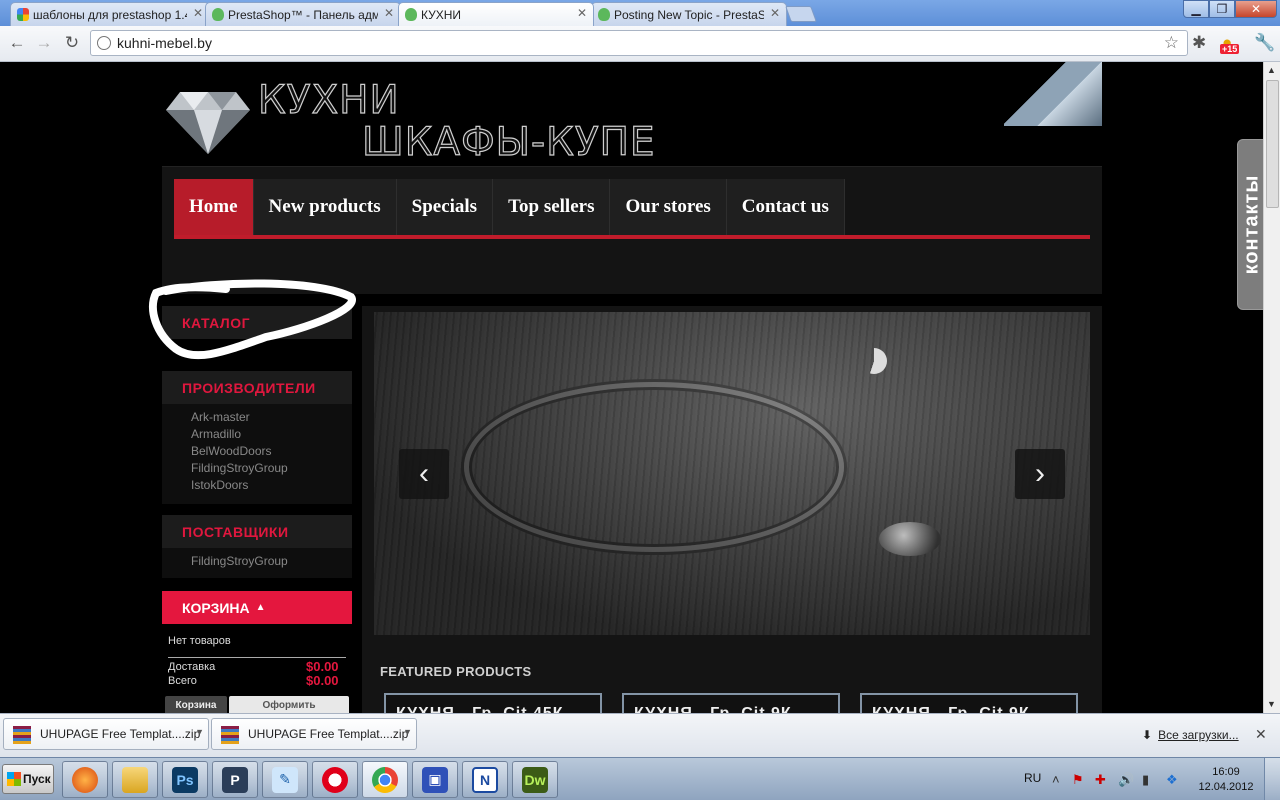 The height and width of the screenshot is (800, 1280). I want to click on product-card: КУХНЯ - Гр. Сit 45К, so click(493, 703).